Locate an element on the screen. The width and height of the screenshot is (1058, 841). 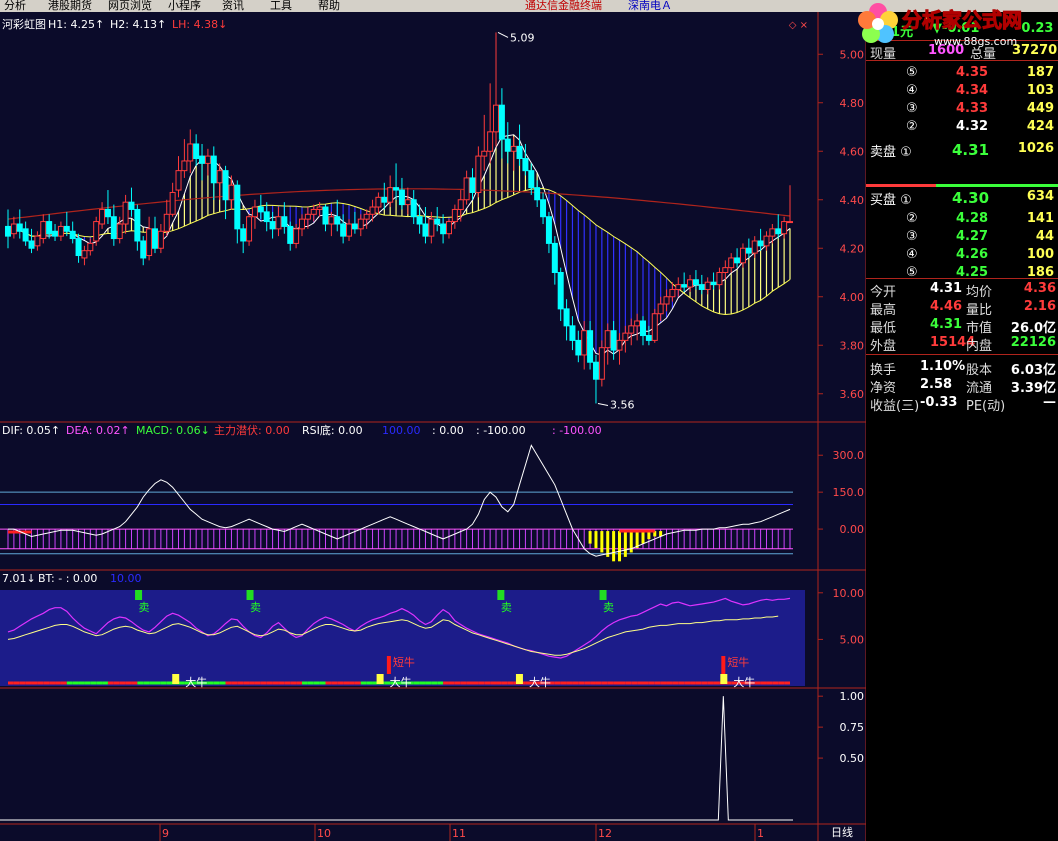
x-tick-label: 12 is located at coordinates (605, 833).